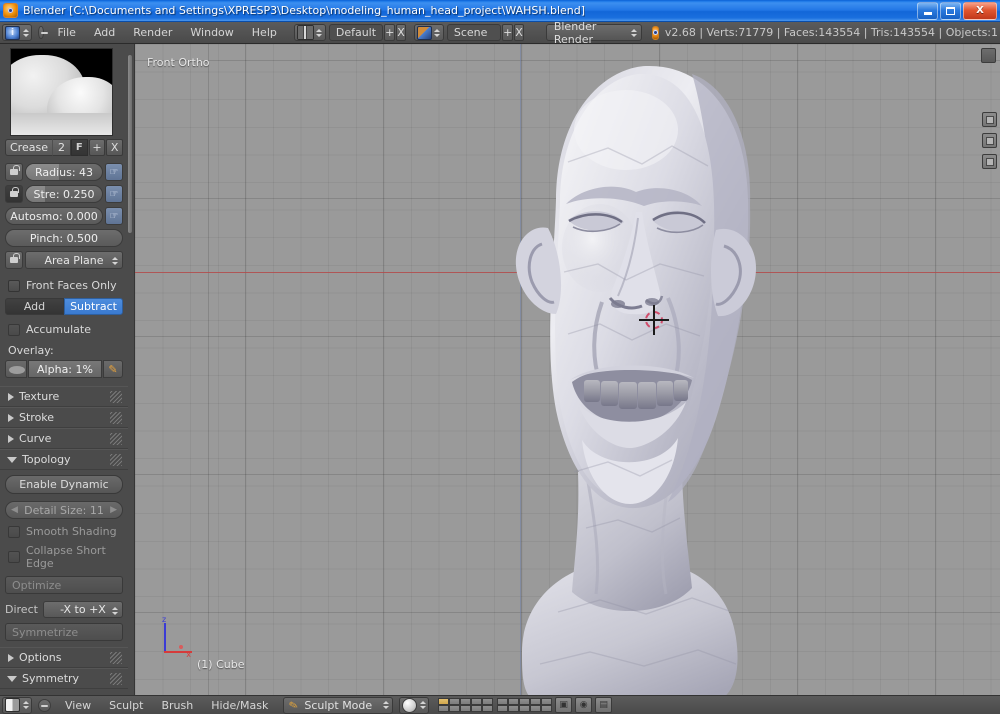  I want to click on screen-layout-name: Default, so click(356, 32).